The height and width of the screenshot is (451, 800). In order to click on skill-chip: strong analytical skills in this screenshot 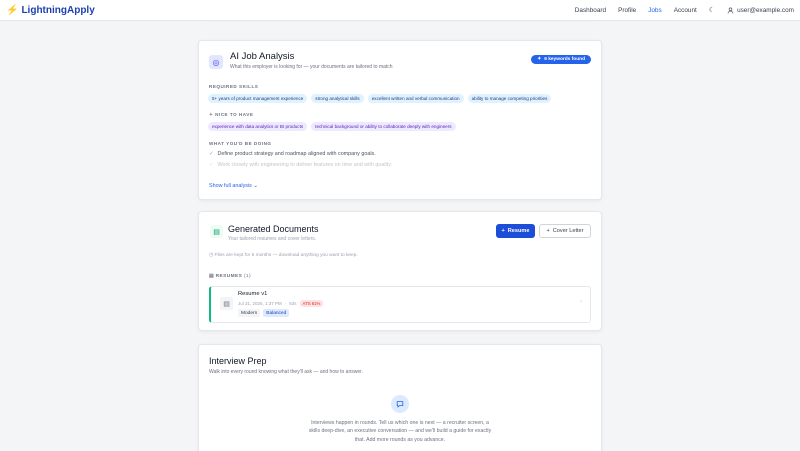, I will do `click(337, 98)`.